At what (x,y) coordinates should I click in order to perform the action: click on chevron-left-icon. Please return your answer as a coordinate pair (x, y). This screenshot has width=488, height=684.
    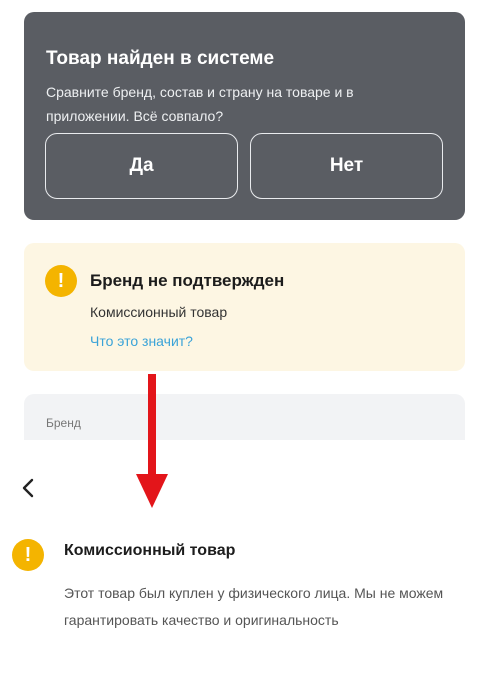
    Looking at the image, I should click on (28, 488).